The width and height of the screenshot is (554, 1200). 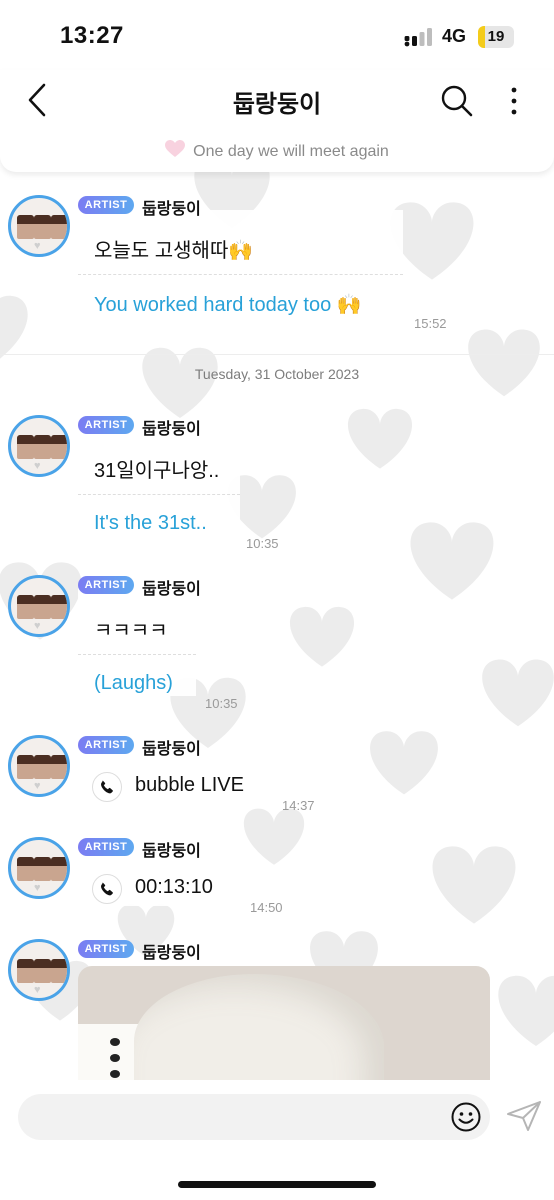 What do you see at coordinates (457, 101) in the screenshot?
I see `search-icon` at bounding box center [457, 101].